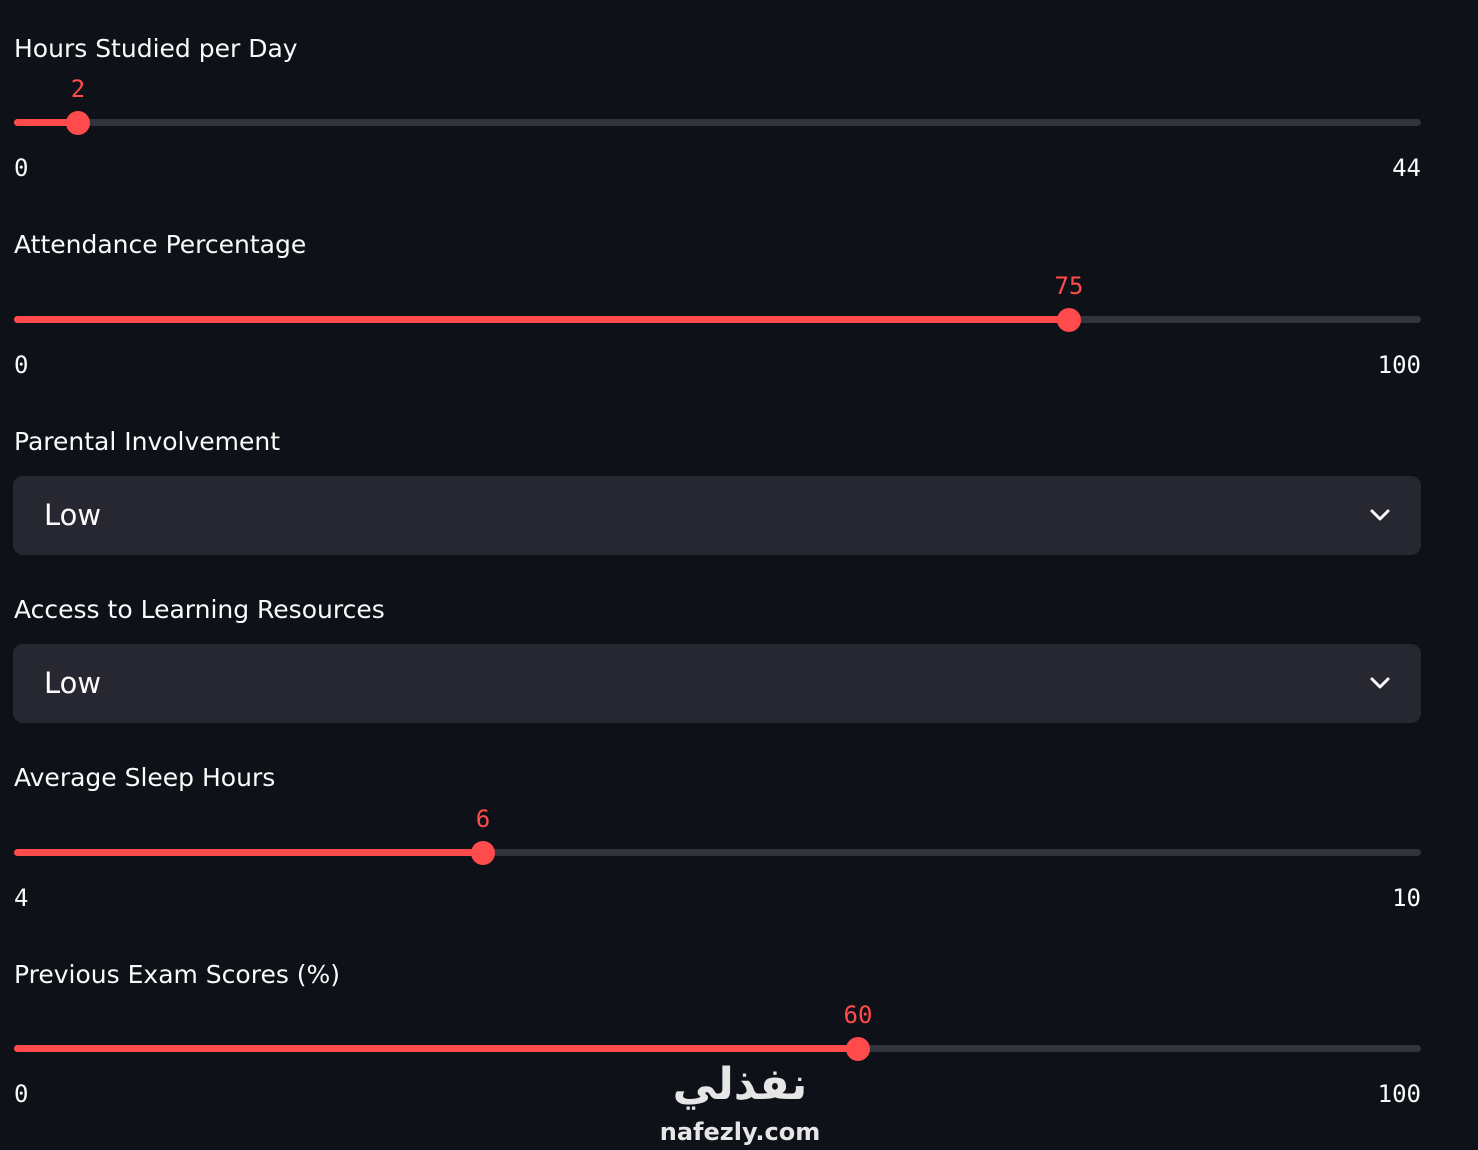  I want to click on learning-resources-label: Access to Learning Resources, so click(199, 609).